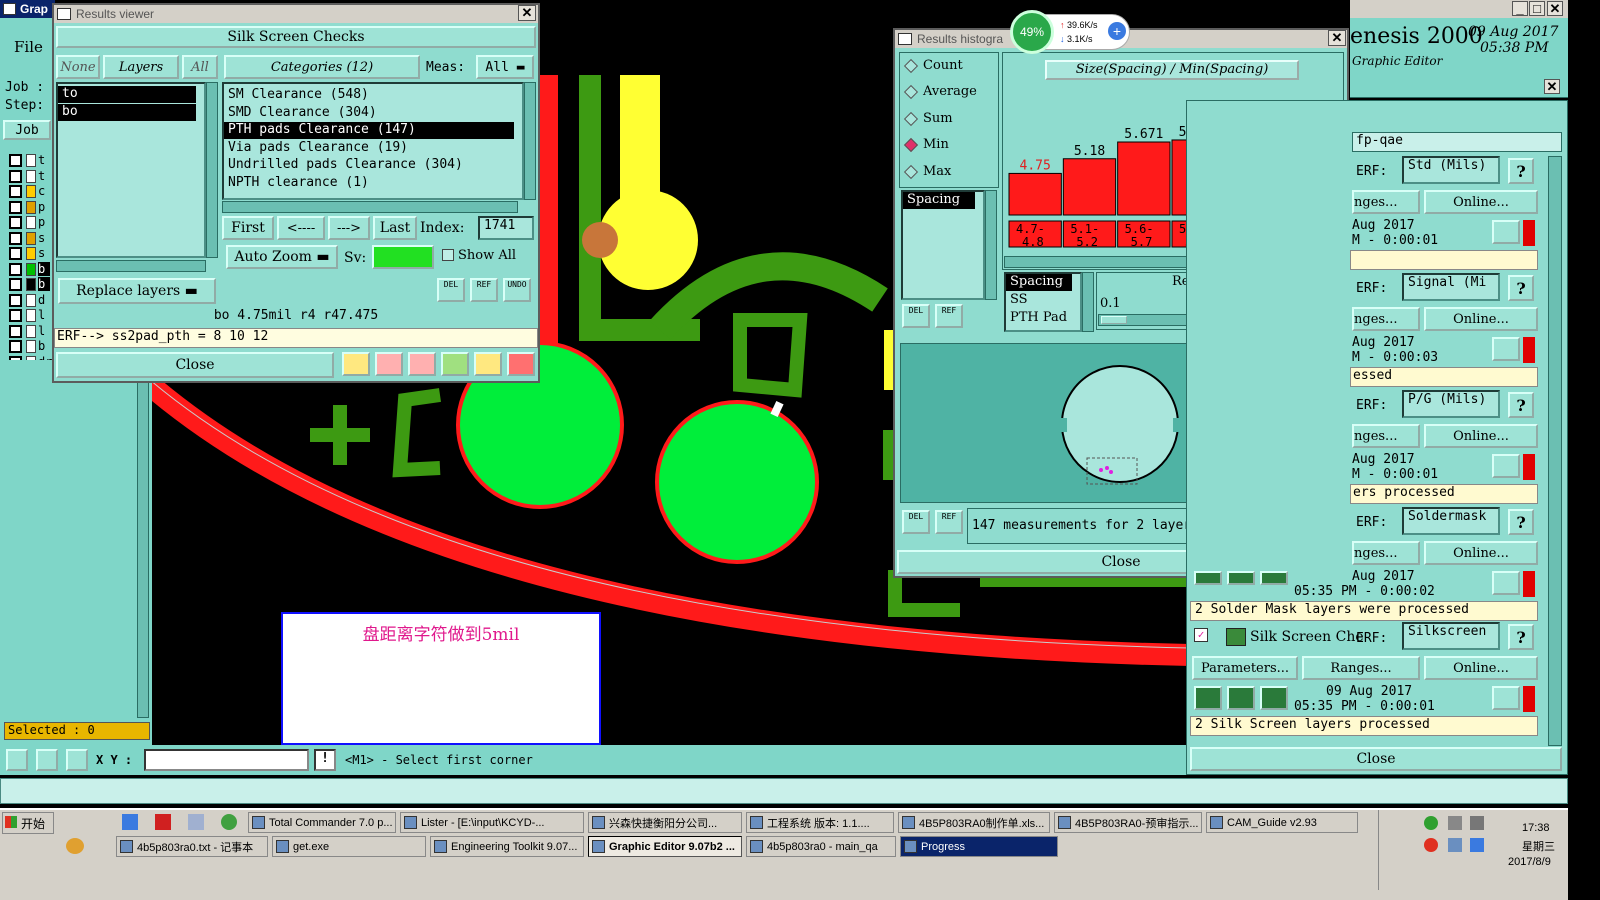  What do you see at coordinates (229, 822) in the screenshot?
I see `ql-4-icon` at bounding box center [229, 822].